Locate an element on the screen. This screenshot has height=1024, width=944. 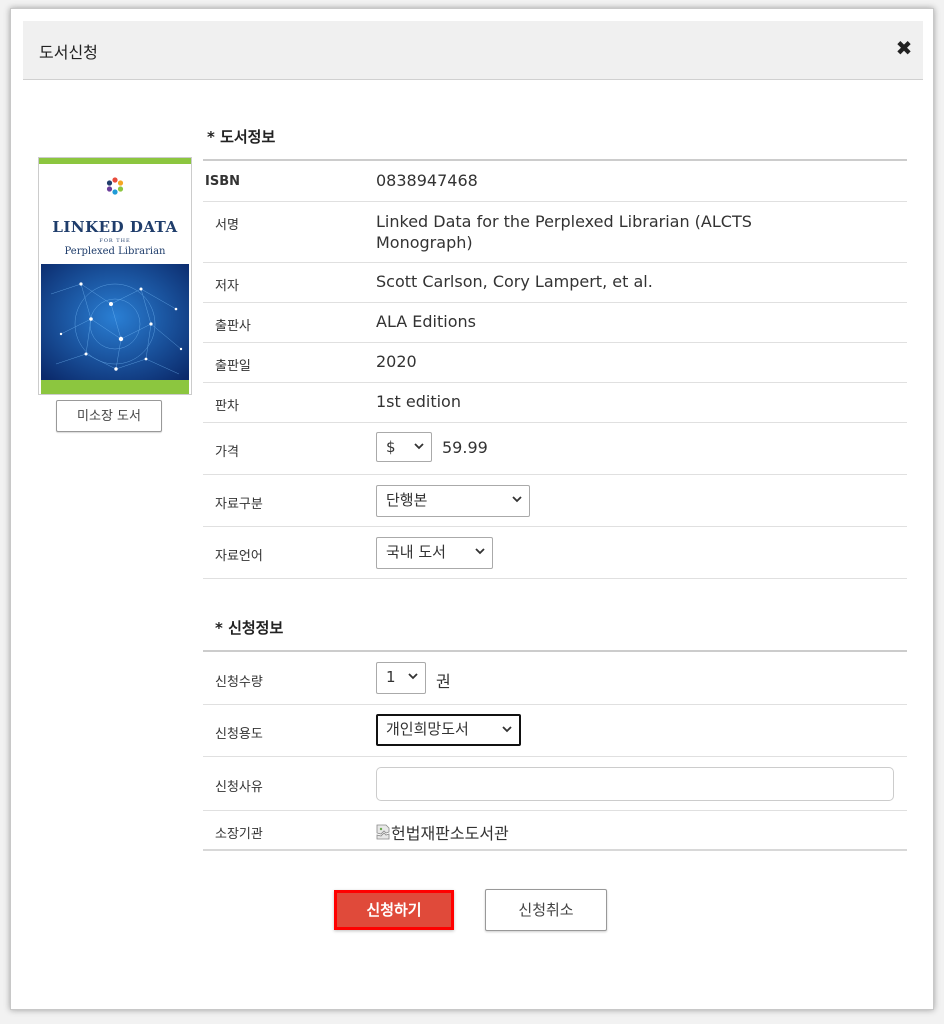
submit-request-button: 신청하기 is located at coordinates (394, 910).